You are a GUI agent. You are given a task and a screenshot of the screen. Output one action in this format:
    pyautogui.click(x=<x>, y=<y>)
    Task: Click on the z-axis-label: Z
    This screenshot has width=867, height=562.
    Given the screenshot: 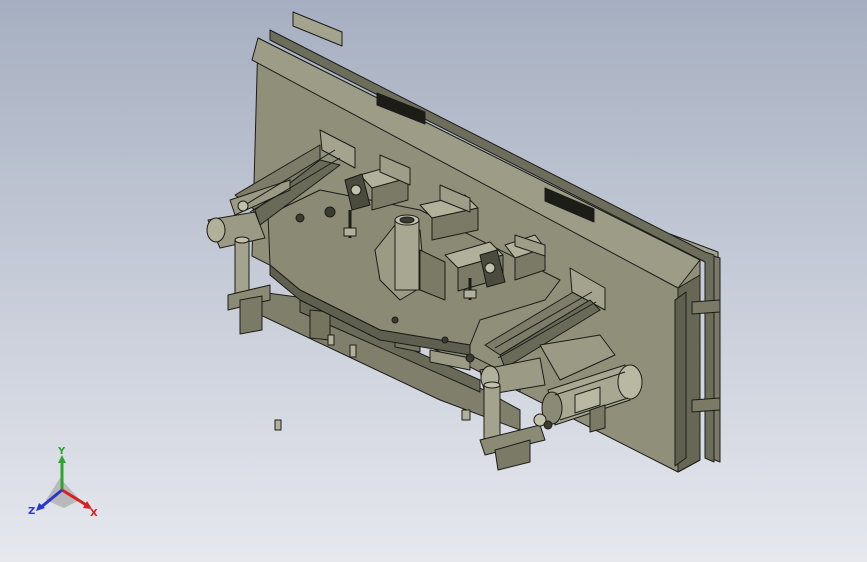 What is the action you would take?
    pyautogui.click(x=31, y=511)
    